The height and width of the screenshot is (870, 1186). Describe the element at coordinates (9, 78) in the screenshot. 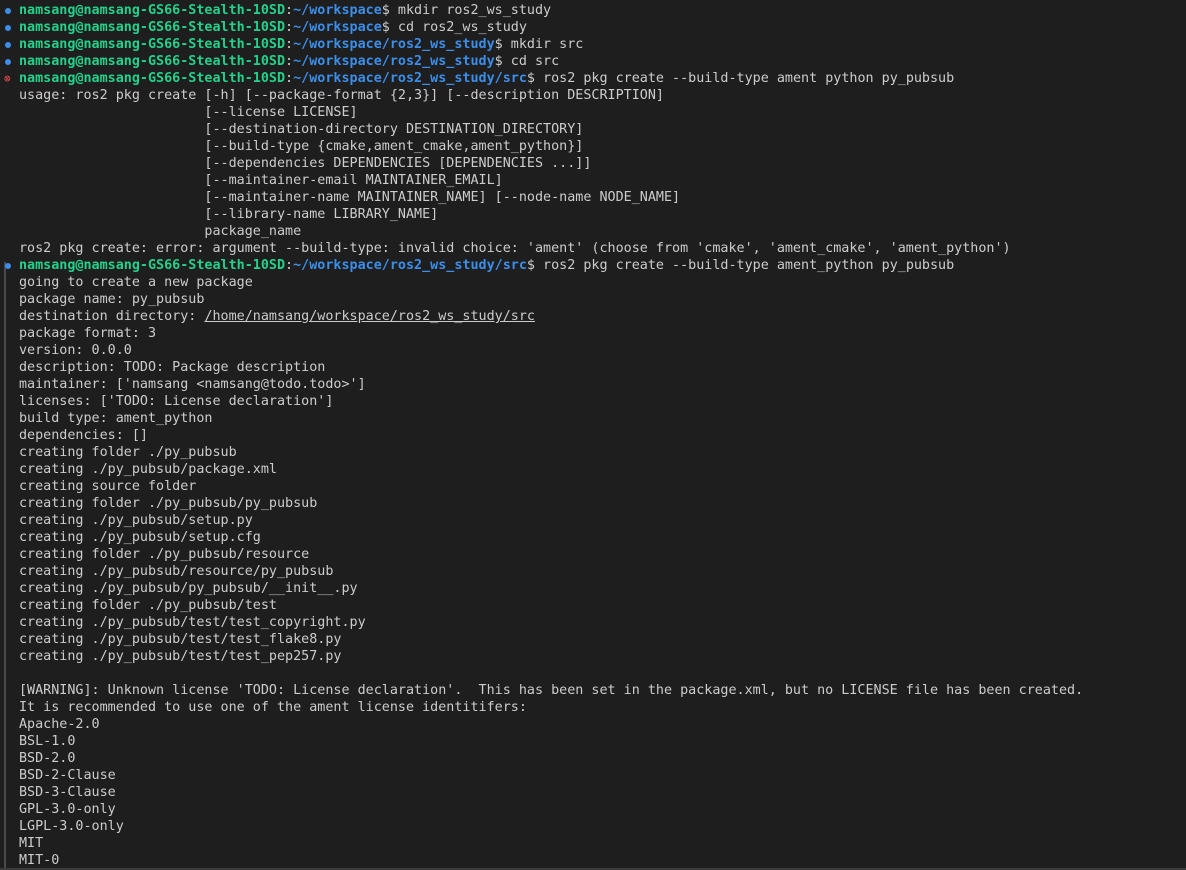

I see `error-x-icon: ⊗` at that location.